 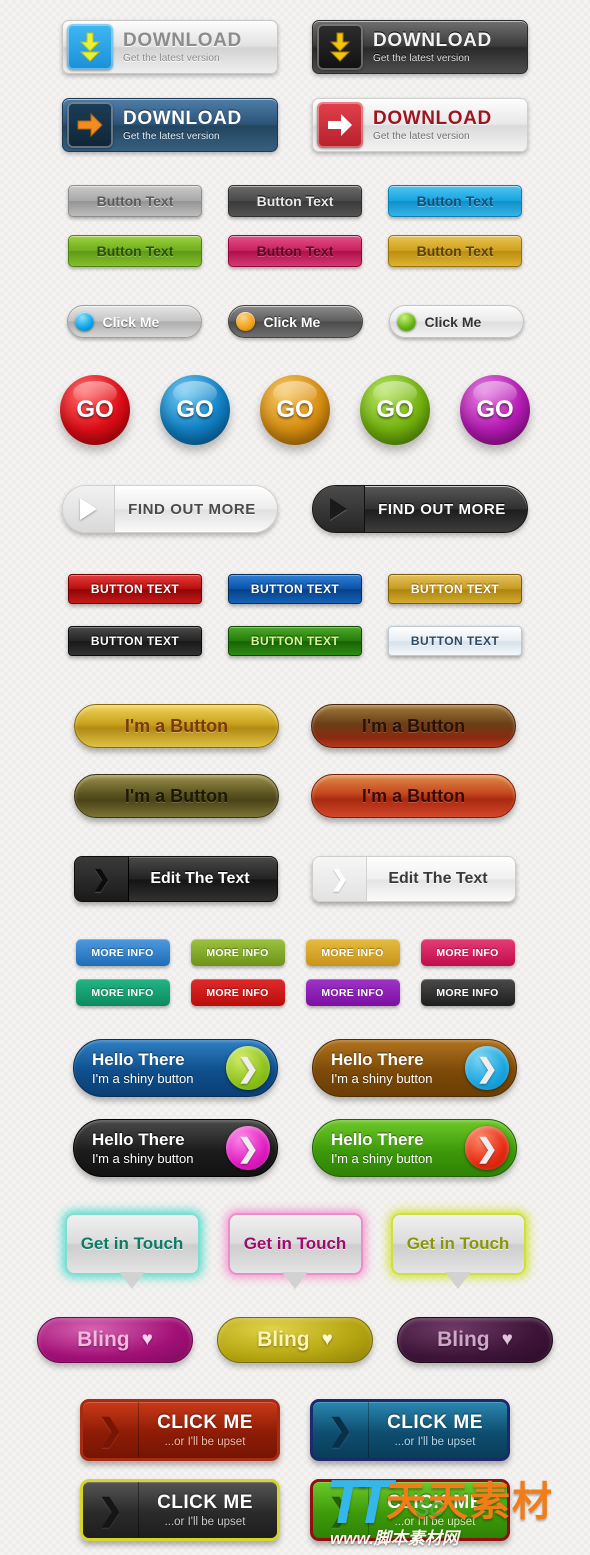 I want to click on bling-row: Bling ♥ Bling ♥ Bling ♥, so click(x=295, y=1340).